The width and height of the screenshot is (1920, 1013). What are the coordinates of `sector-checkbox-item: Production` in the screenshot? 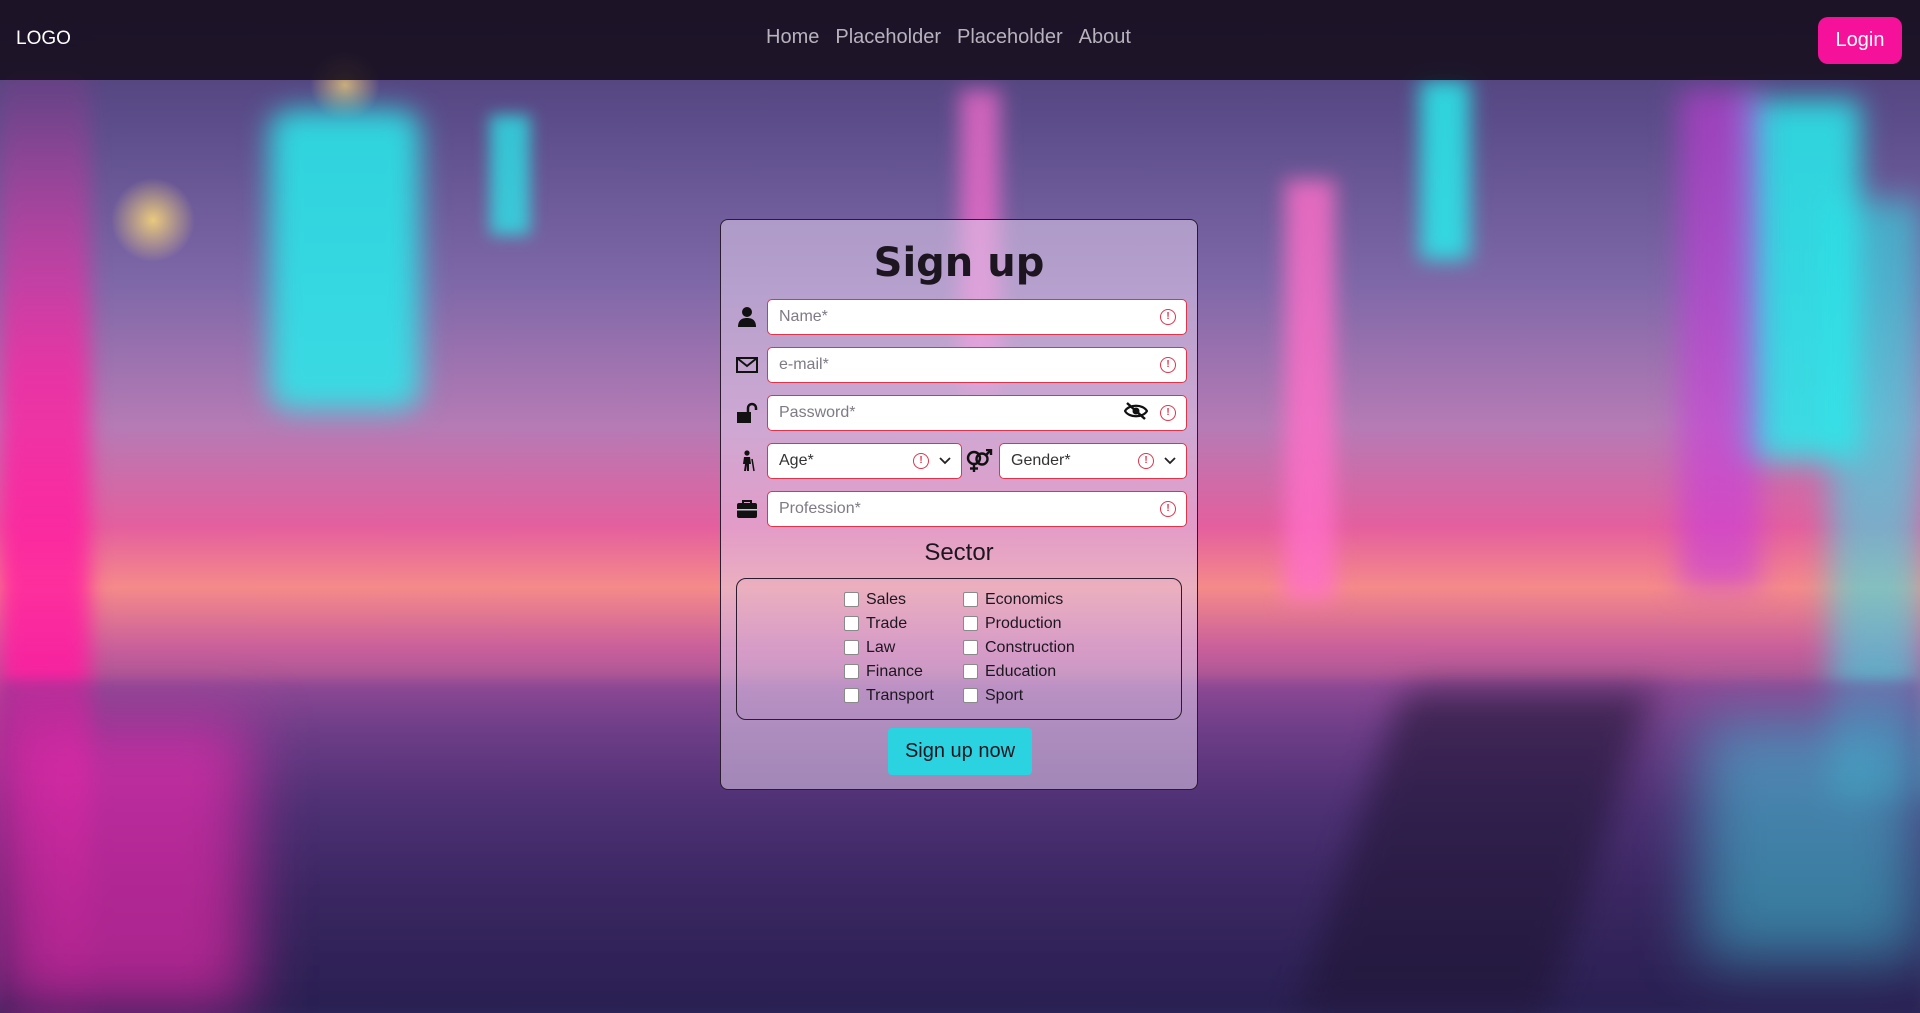 It's located at (1023, 623).